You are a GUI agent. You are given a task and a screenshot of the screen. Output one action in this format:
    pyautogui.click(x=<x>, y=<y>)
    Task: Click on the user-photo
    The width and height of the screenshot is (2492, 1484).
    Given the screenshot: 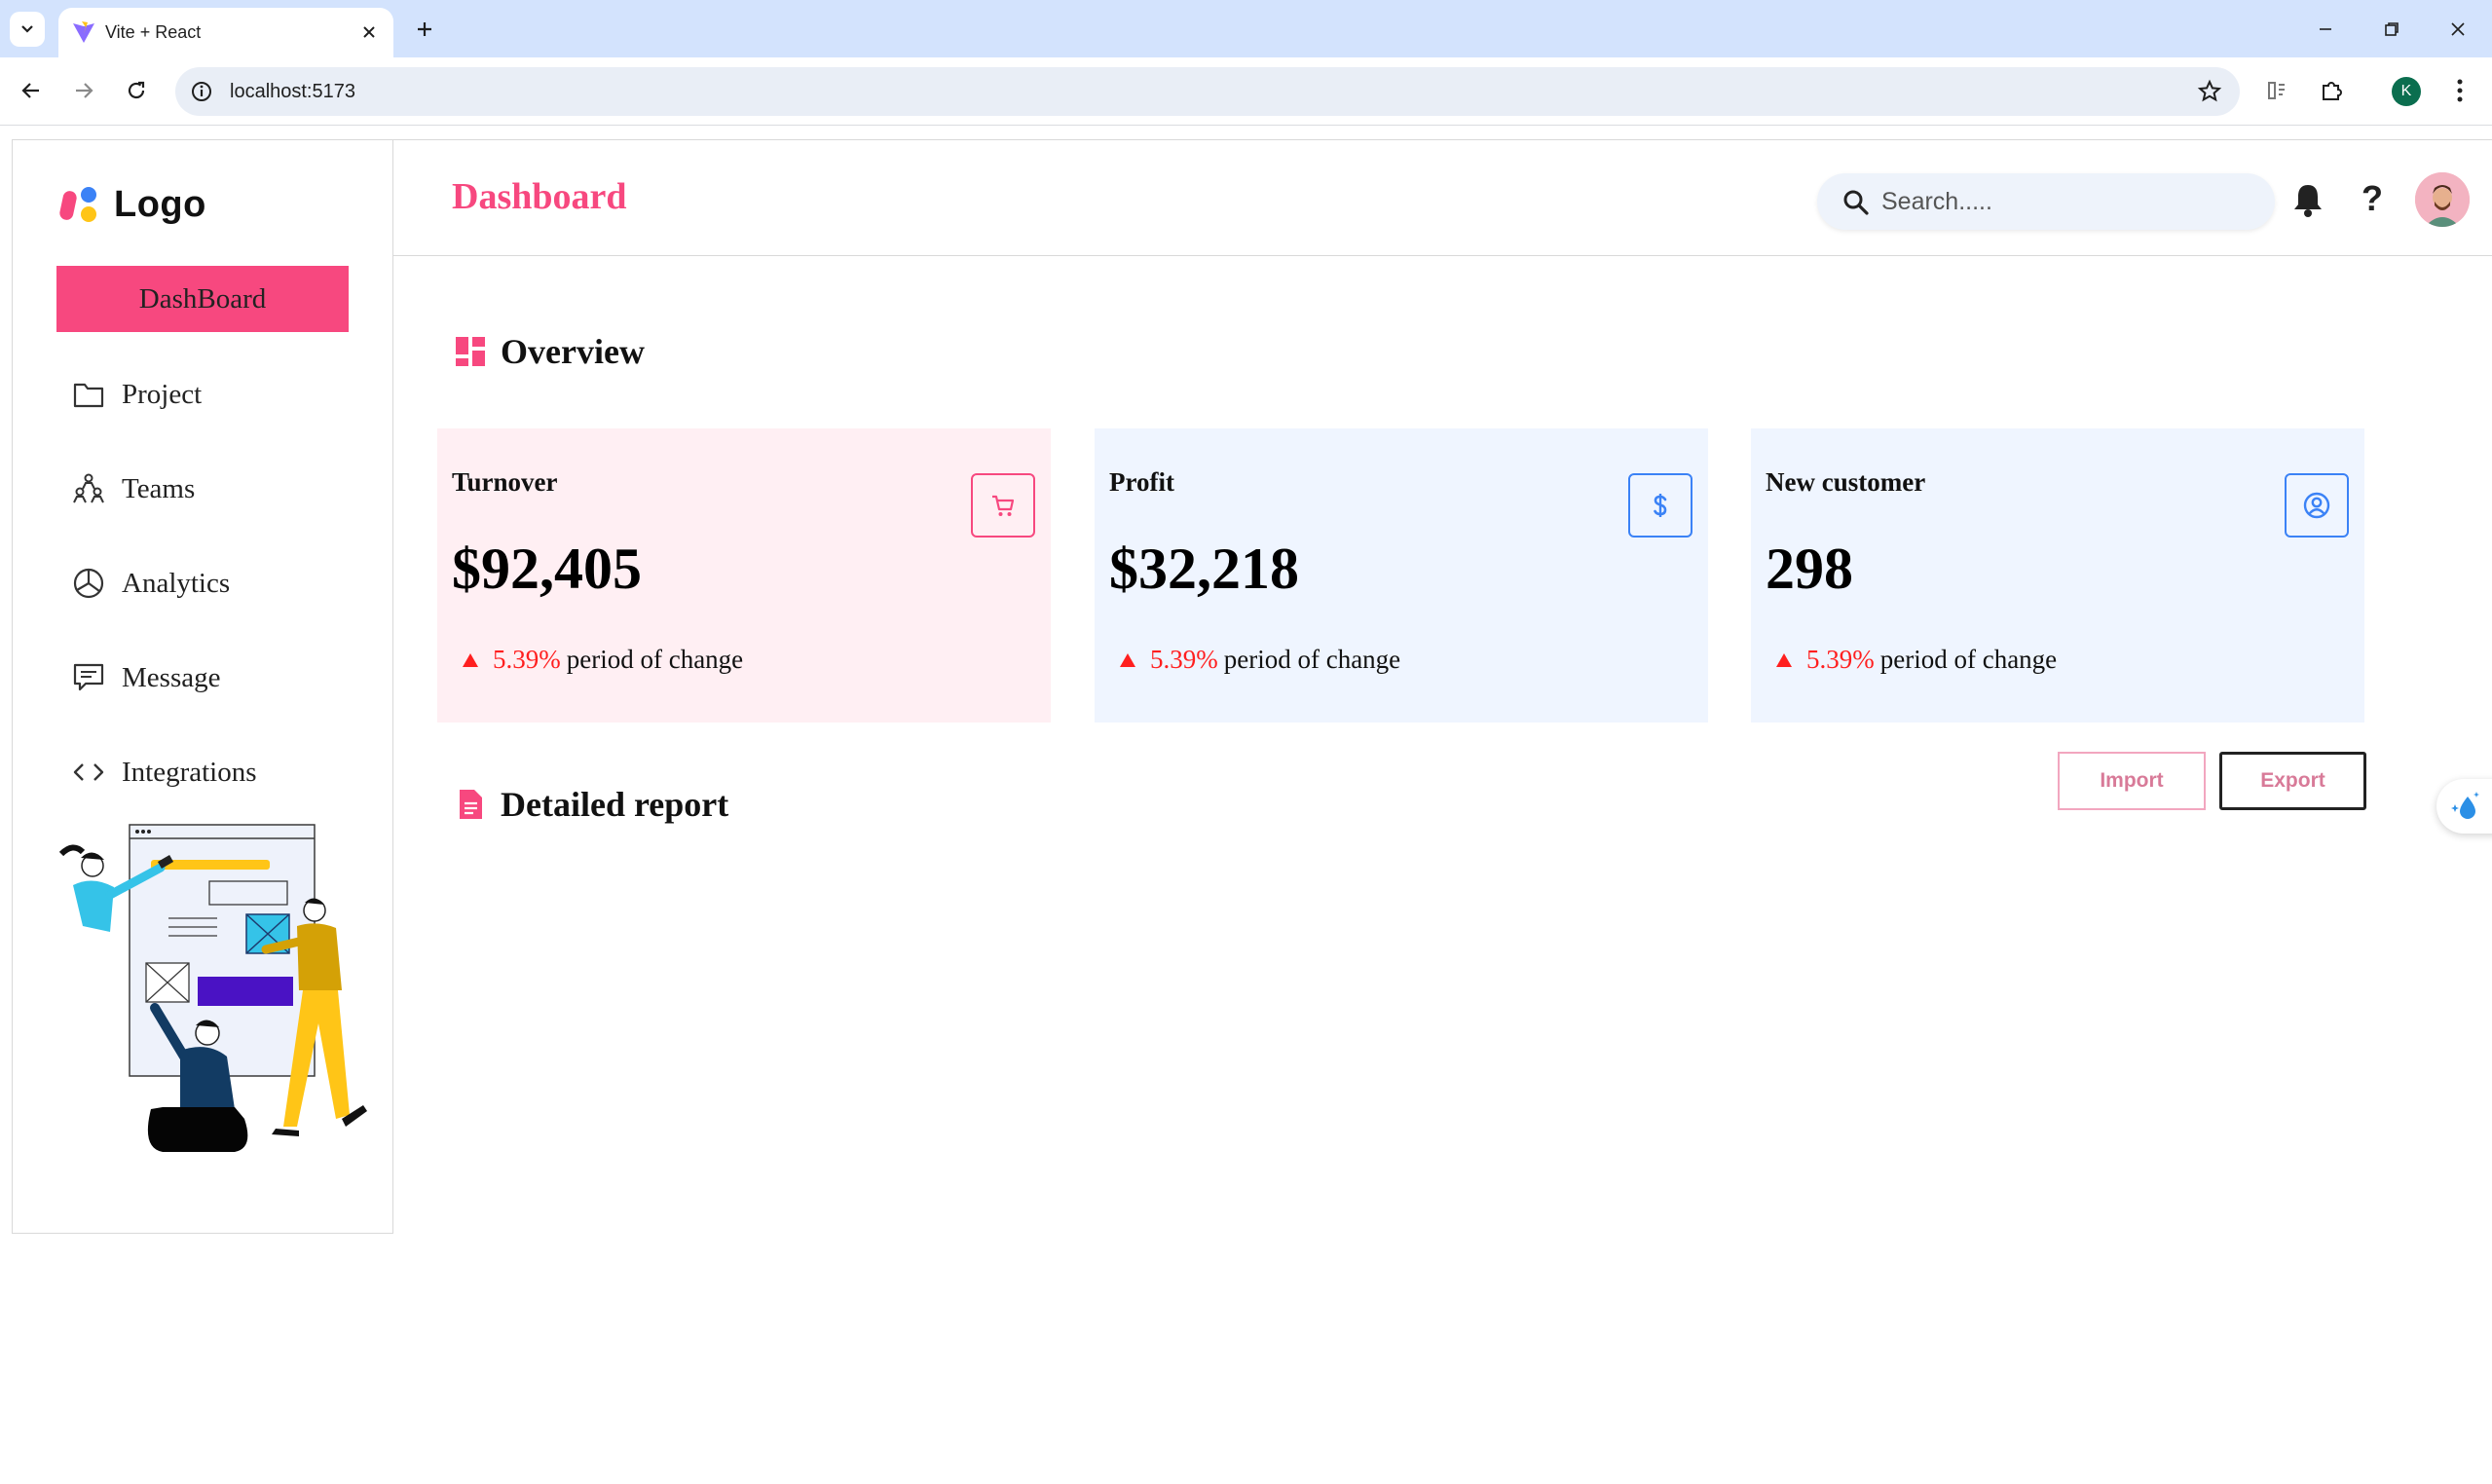 What is the action you would take?
    pyautogui.click(x=2442, y=199)
    